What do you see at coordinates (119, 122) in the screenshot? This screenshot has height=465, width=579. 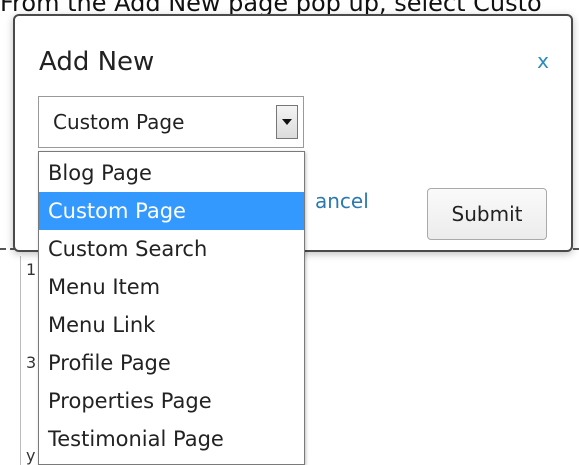 I see `select-value: Custom Page` at bounding box center [119, 122].